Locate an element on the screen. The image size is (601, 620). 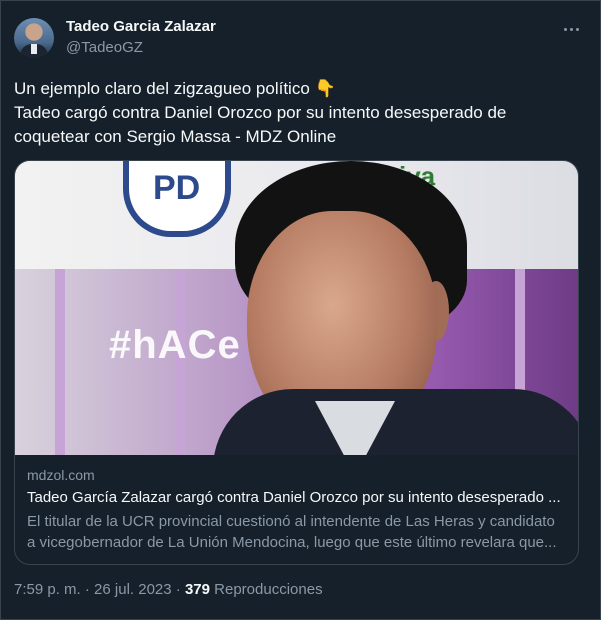
person-body is located at coordinates (395, 422).